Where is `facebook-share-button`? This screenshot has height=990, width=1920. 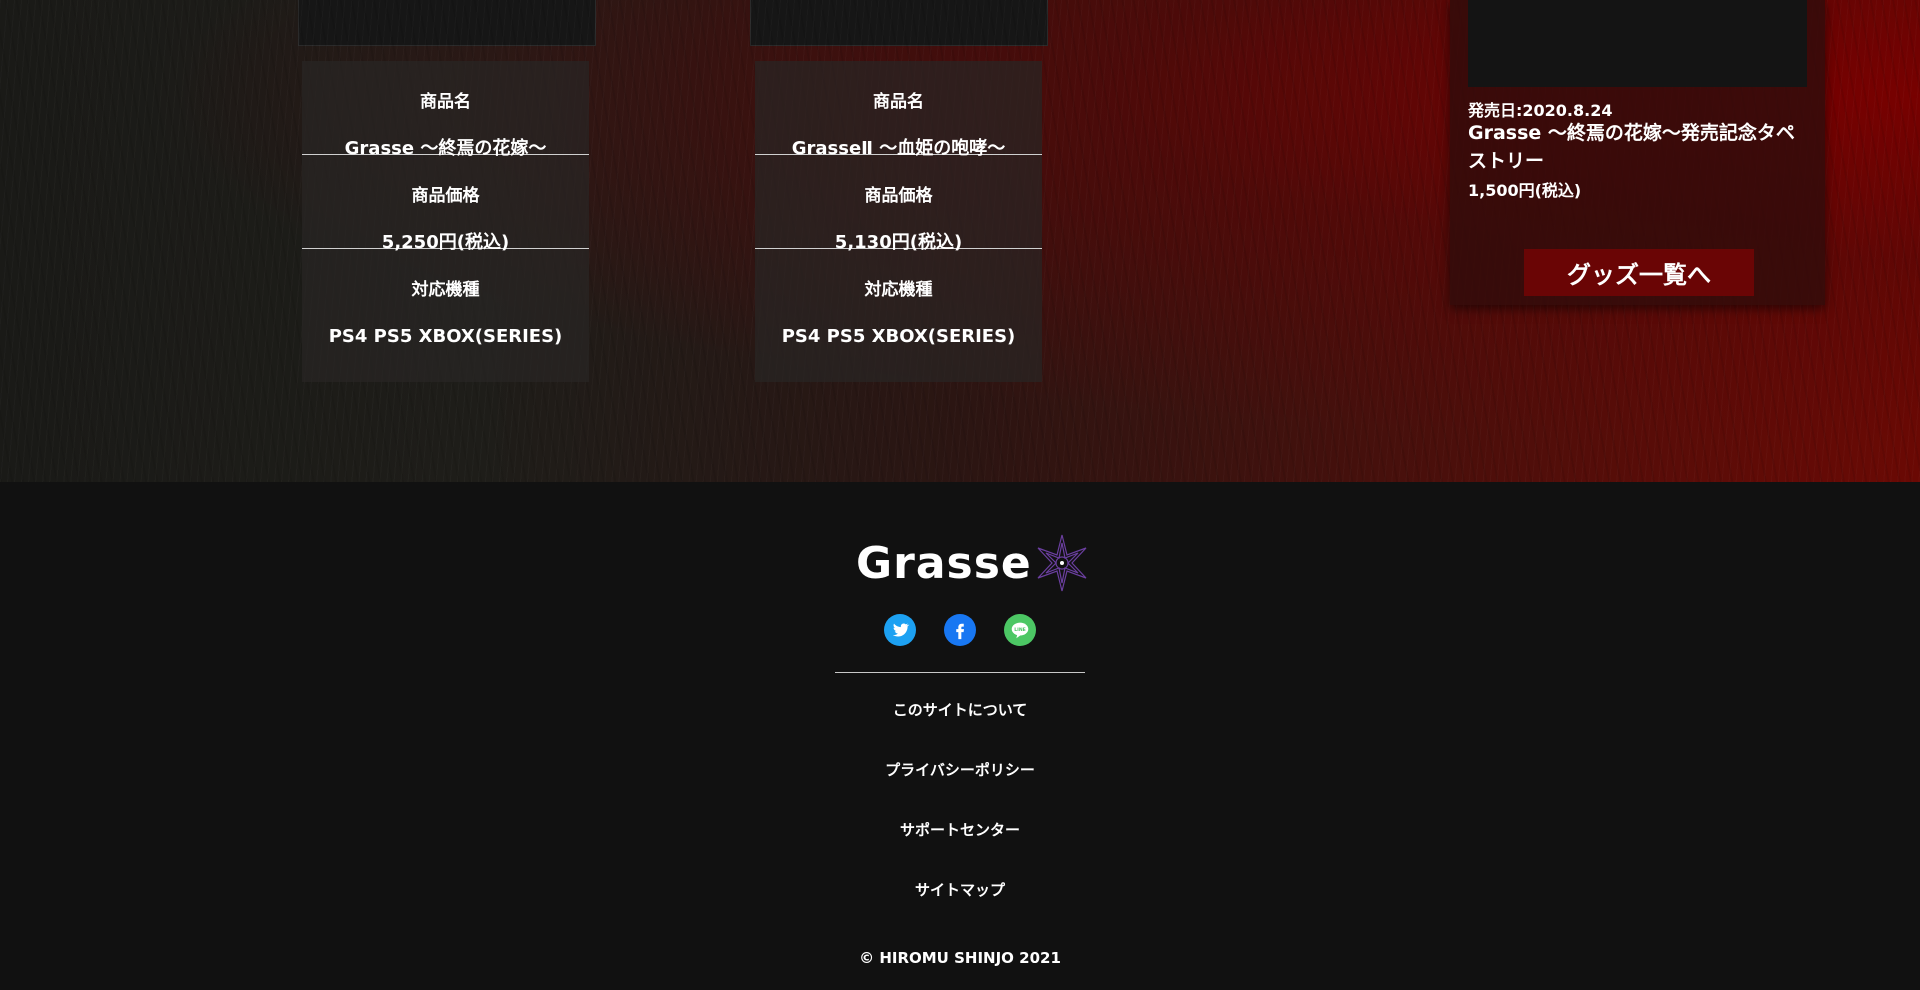
facebook-share-button is located at coordinates (960, 630).